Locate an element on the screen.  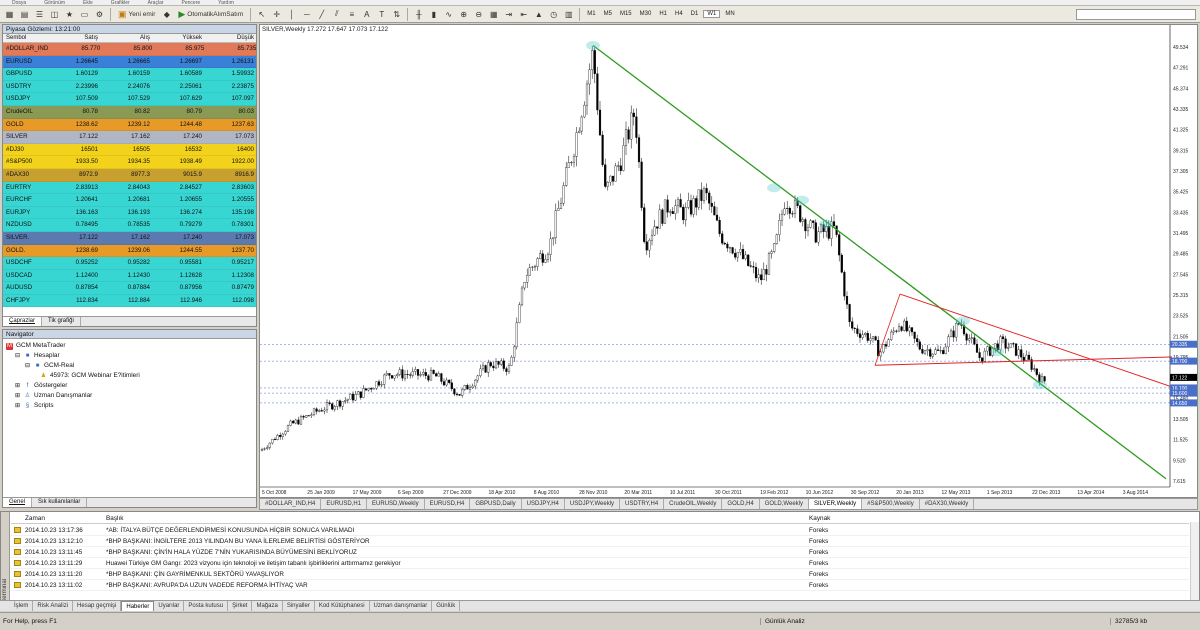
chart-tab: #S&P500,Weekly is located at coordinates (891, 504).